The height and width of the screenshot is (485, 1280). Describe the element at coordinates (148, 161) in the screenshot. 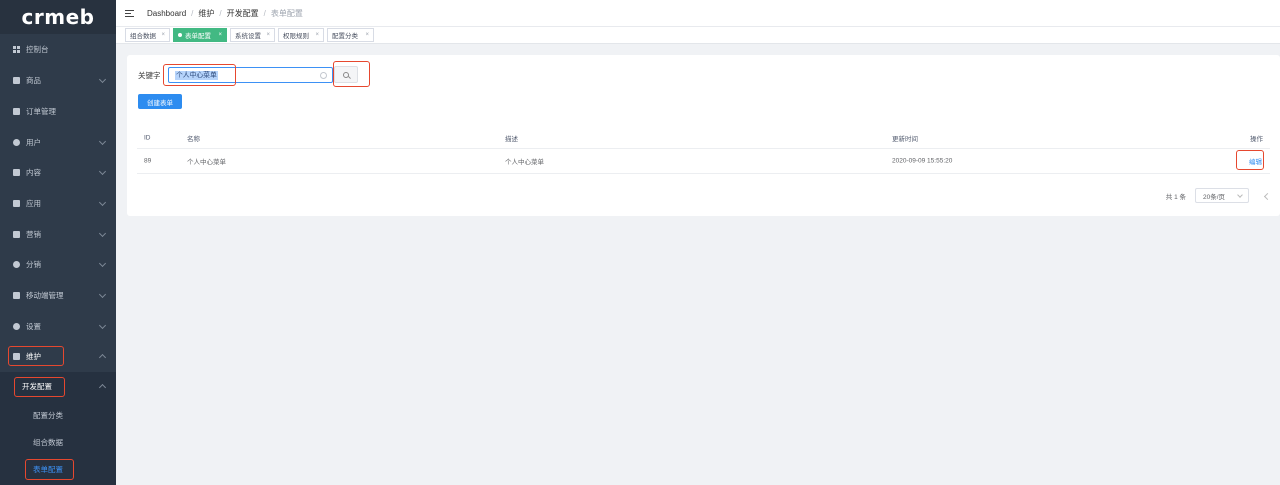

I see `cell-id: 89` at that location.